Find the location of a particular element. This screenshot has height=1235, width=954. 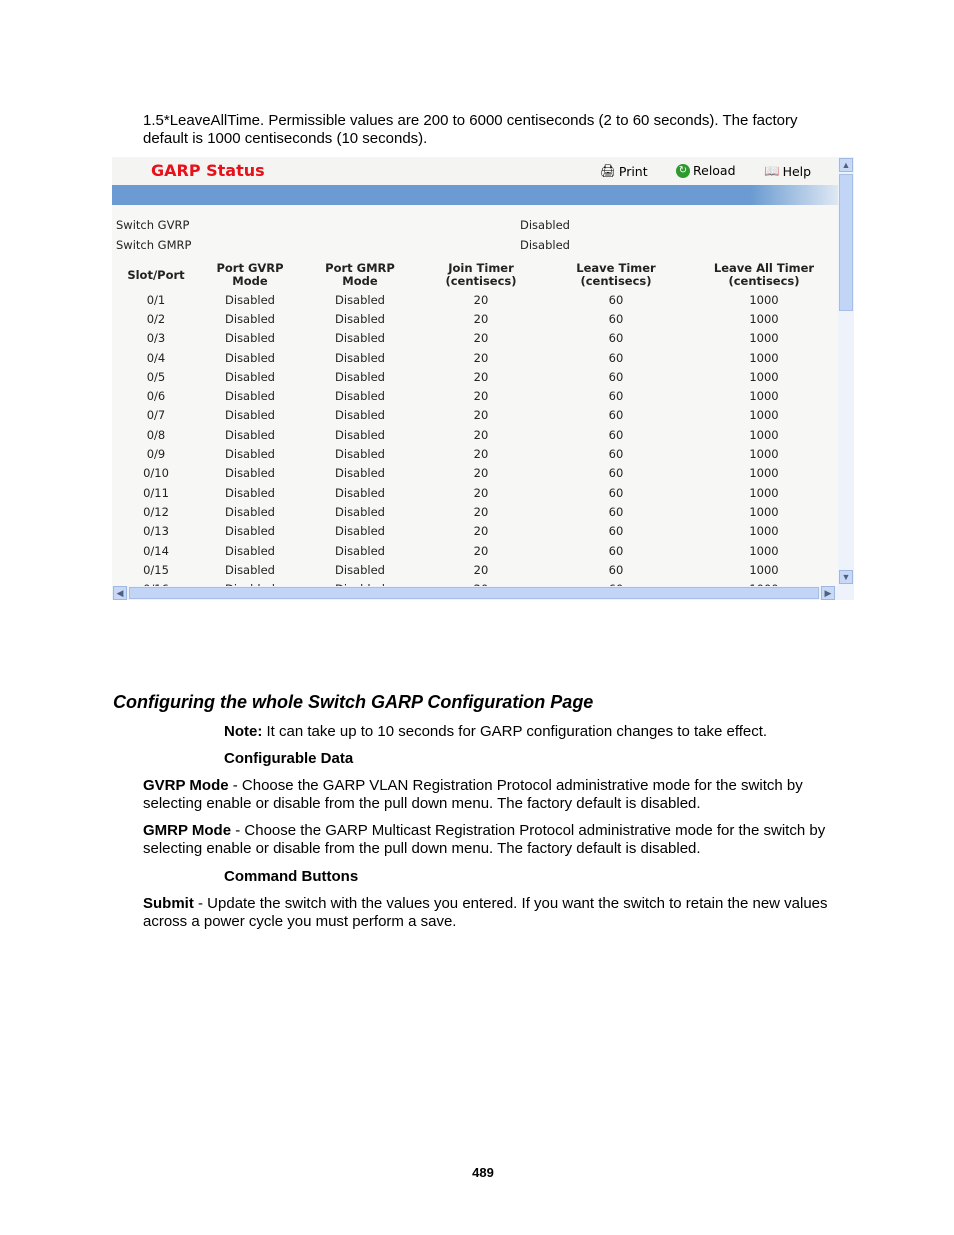

scroll-right-button: ▶ is located at coordinates (828, 593).